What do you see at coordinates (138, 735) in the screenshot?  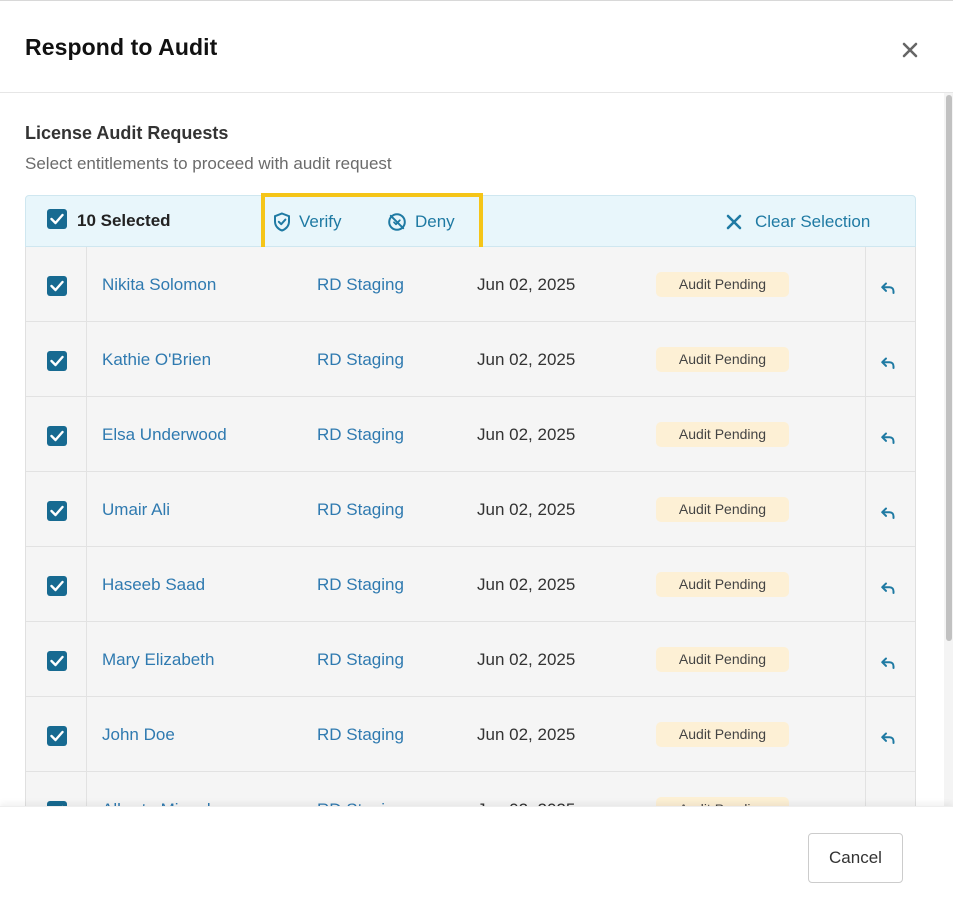 I see `user-name-link: John Doe` at bounding box center [138, 735].